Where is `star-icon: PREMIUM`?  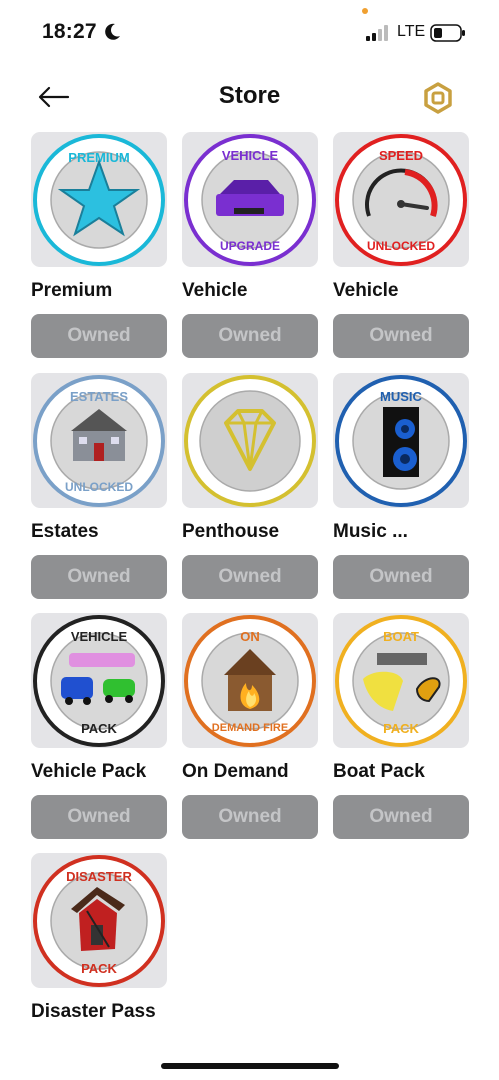 star-icon: PREMIUM is located at coordinates (99, 200).